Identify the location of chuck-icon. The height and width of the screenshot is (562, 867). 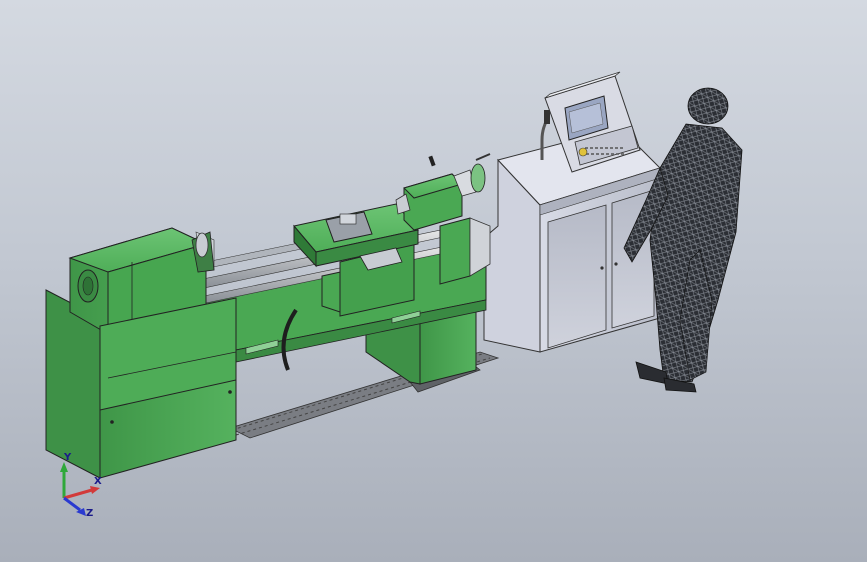
(202, 245).